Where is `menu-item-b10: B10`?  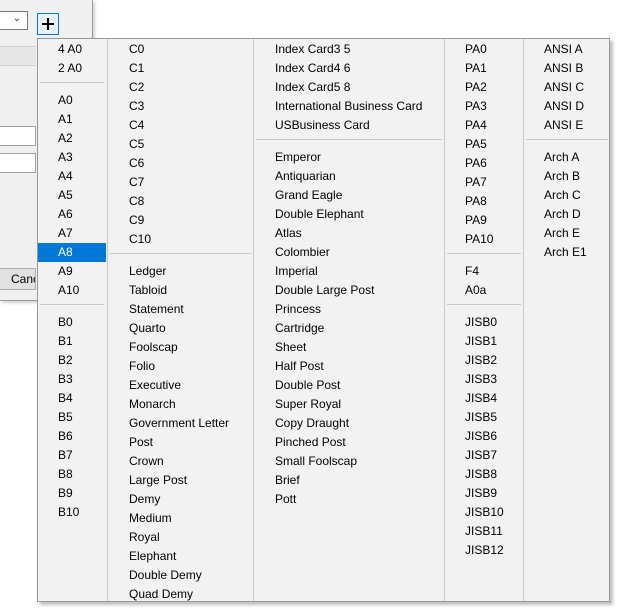 menu-item-b10: B10 is located at coordinates (72, 512).